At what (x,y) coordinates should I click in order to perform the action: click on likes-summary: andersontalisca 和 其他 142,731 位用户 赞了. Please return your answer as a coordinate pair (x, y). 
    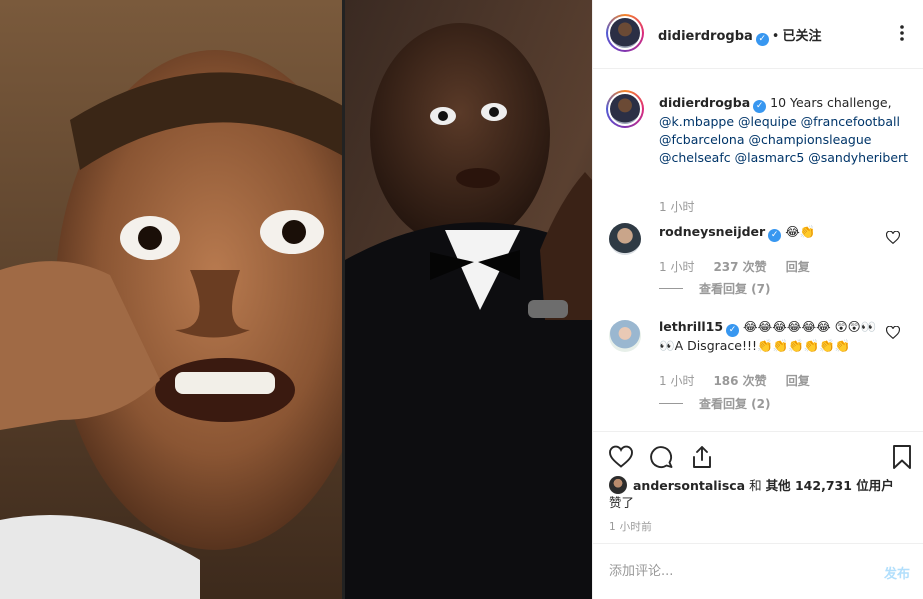
    Looking at the image, I should click on (759, 493).